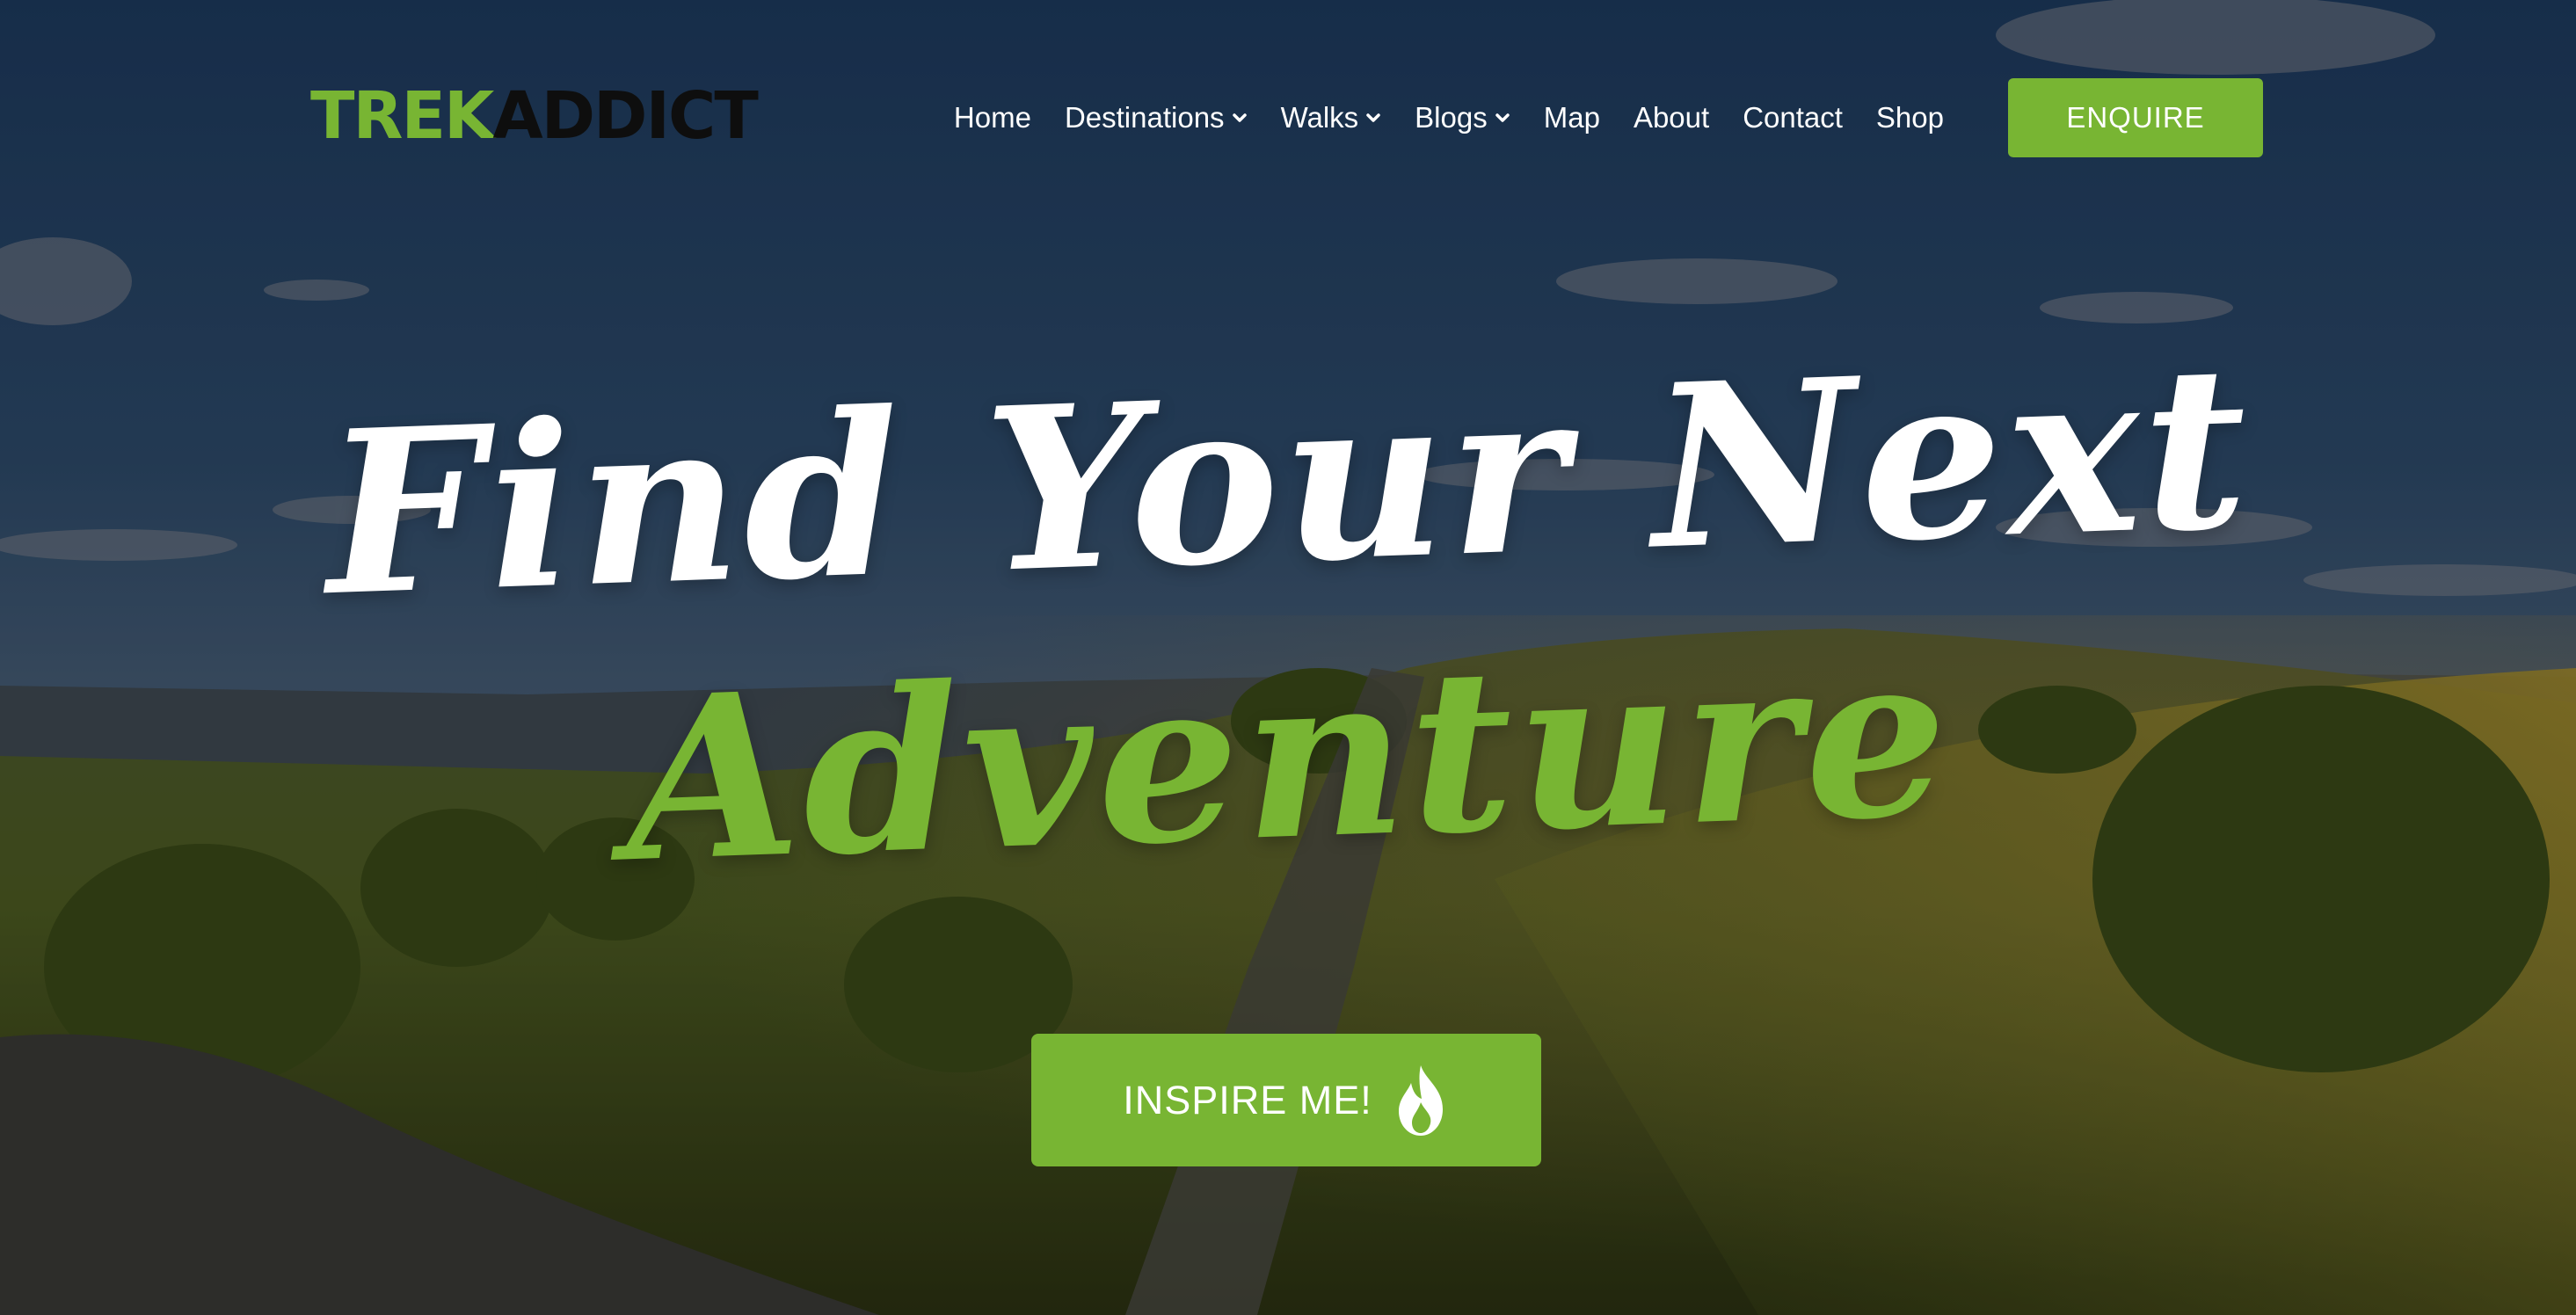  What do you see at coordinates (1451, 117) in the screenshot?
I see `nav-label: Blogs` at bounding box center [1451, 117].